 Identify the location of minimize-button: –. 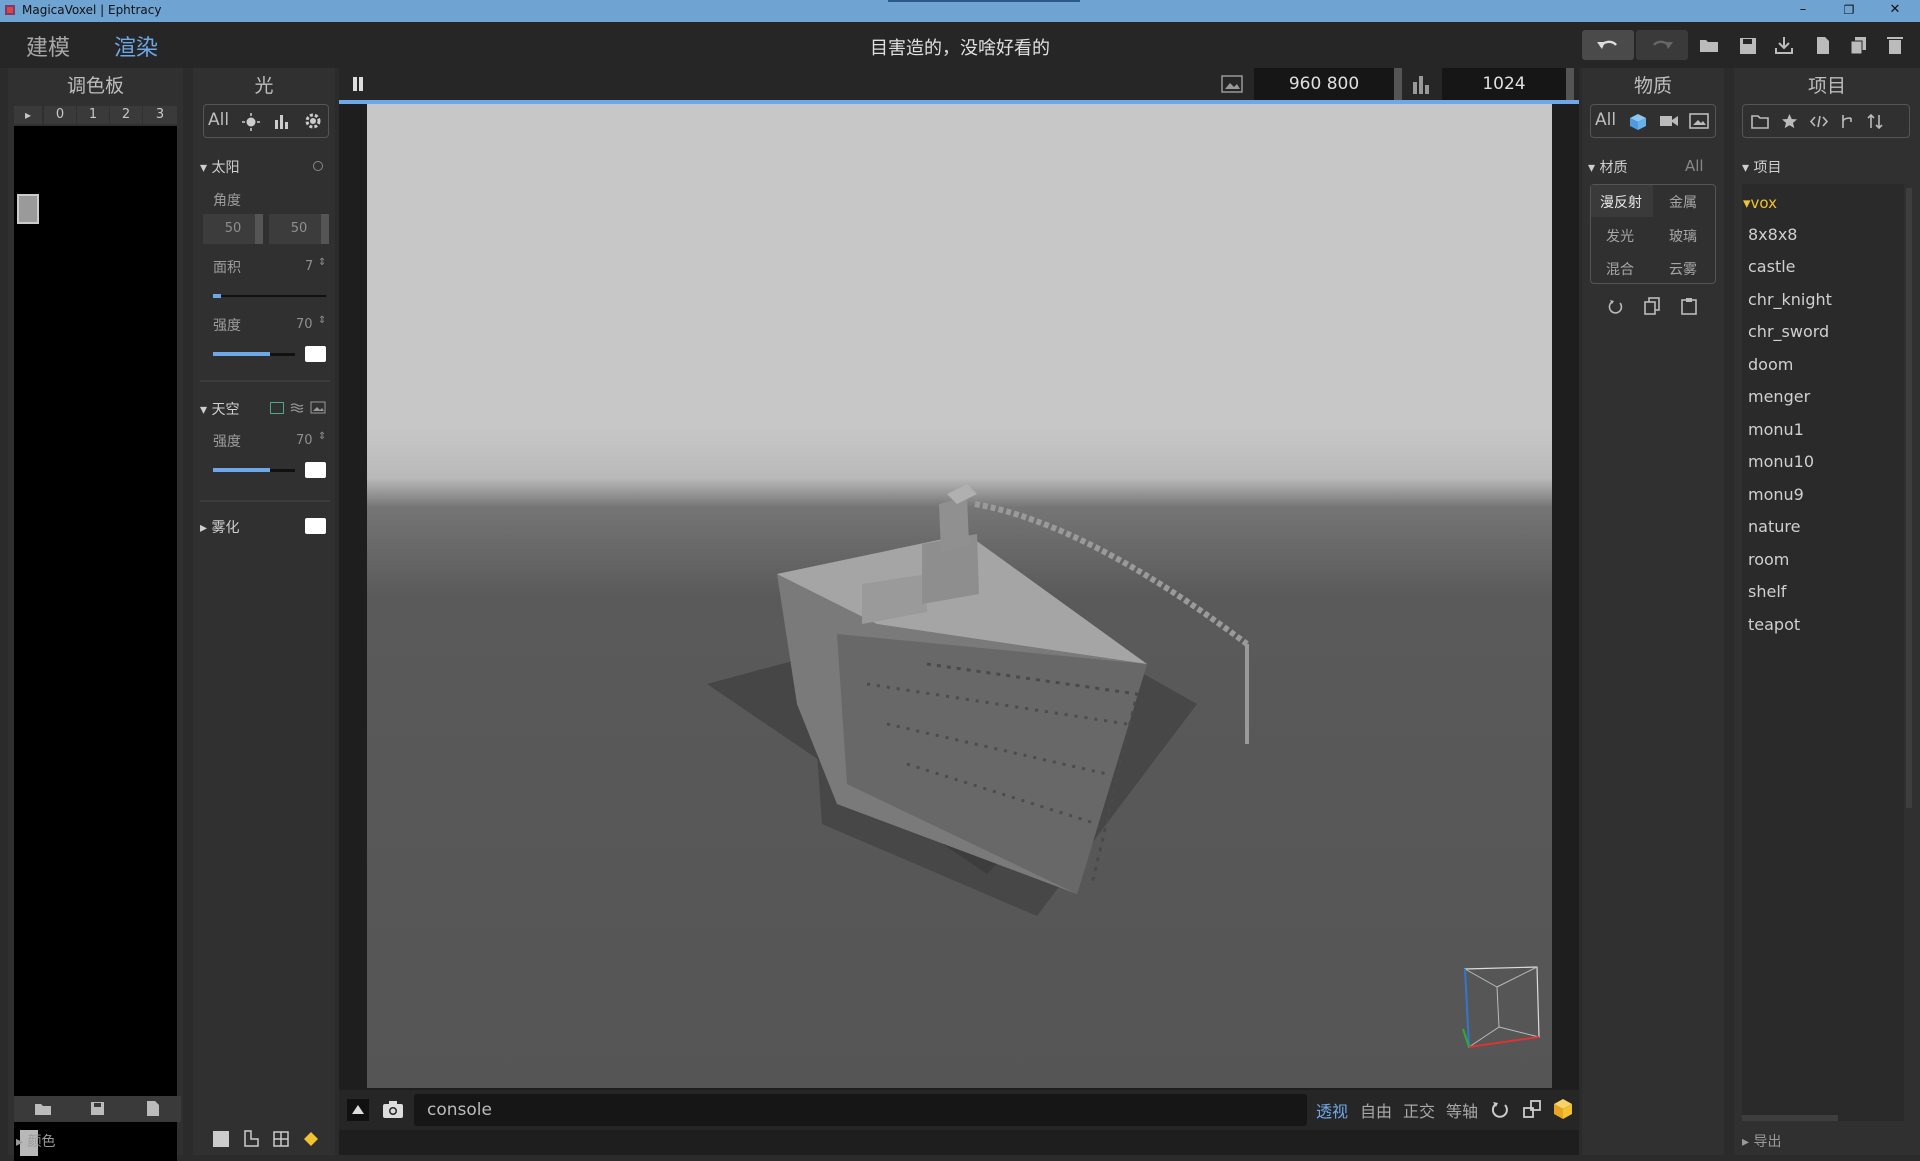
(1803, 11).